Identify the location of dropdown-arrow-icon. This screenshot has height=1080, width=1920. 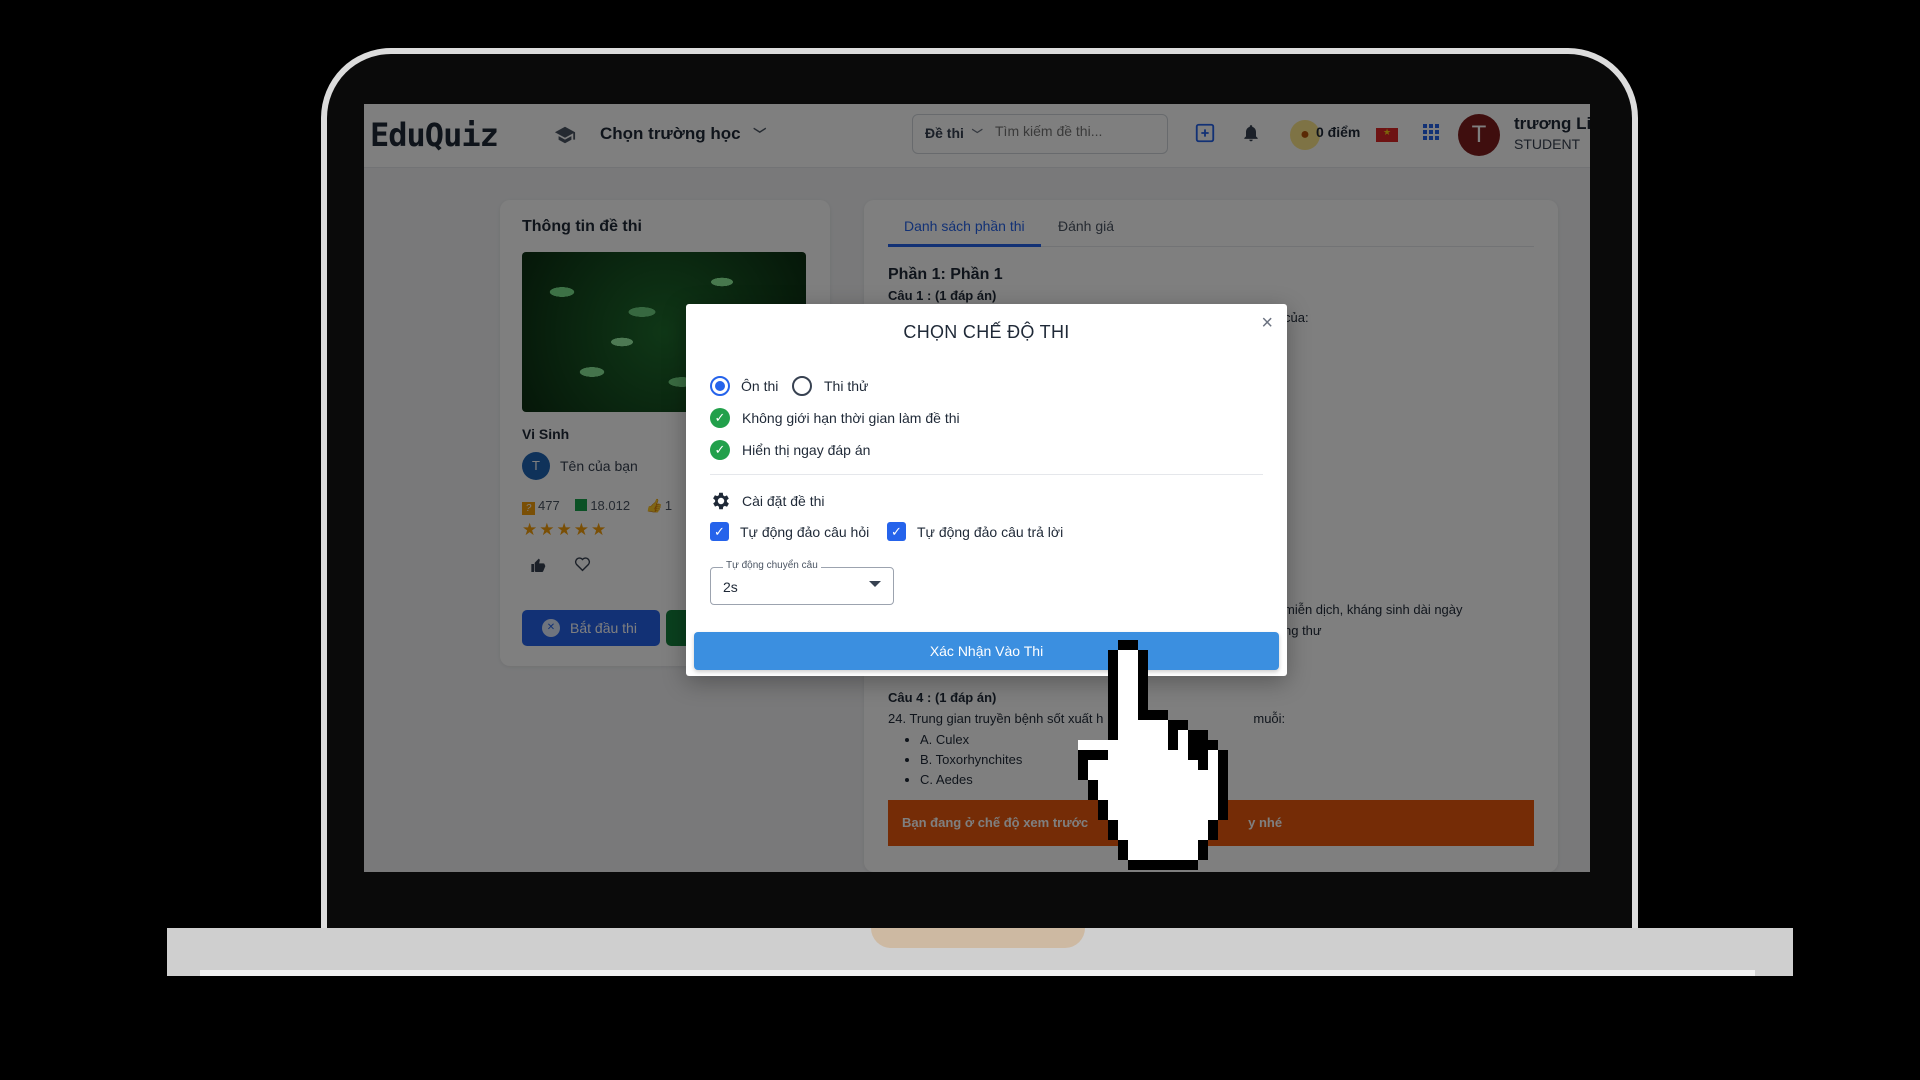
(875, 584).